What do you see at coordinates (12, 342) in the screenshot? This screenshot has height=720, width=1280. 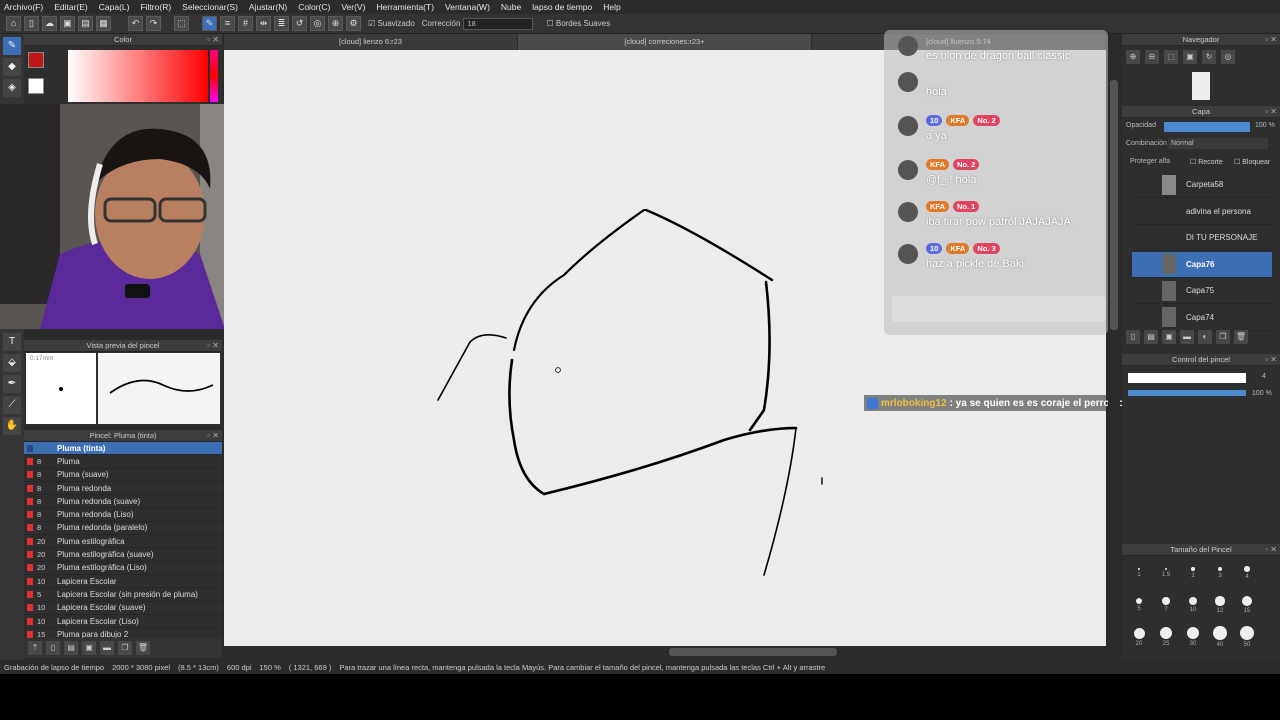 I see `text-tool-icon: T` at bounding box center [12, 342].